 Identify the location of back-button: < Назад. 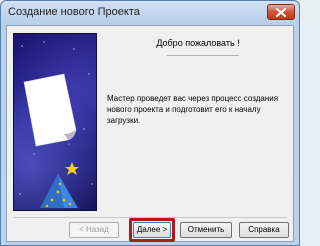
(94, 230).